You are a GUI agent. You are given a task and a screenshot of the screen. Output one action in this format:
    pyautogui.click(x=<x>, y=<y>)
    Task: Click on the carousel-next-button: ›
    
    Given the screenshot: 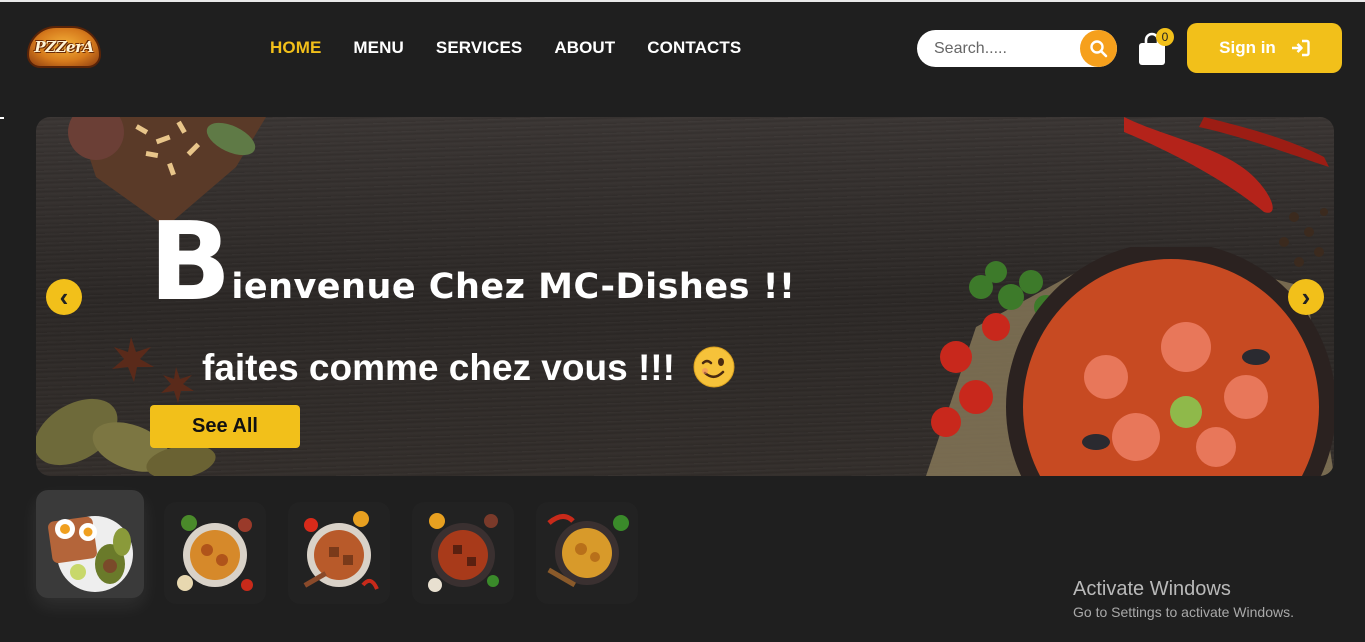 What is the action you would take?
    pyautogui.click(x=1306, y=297)
    